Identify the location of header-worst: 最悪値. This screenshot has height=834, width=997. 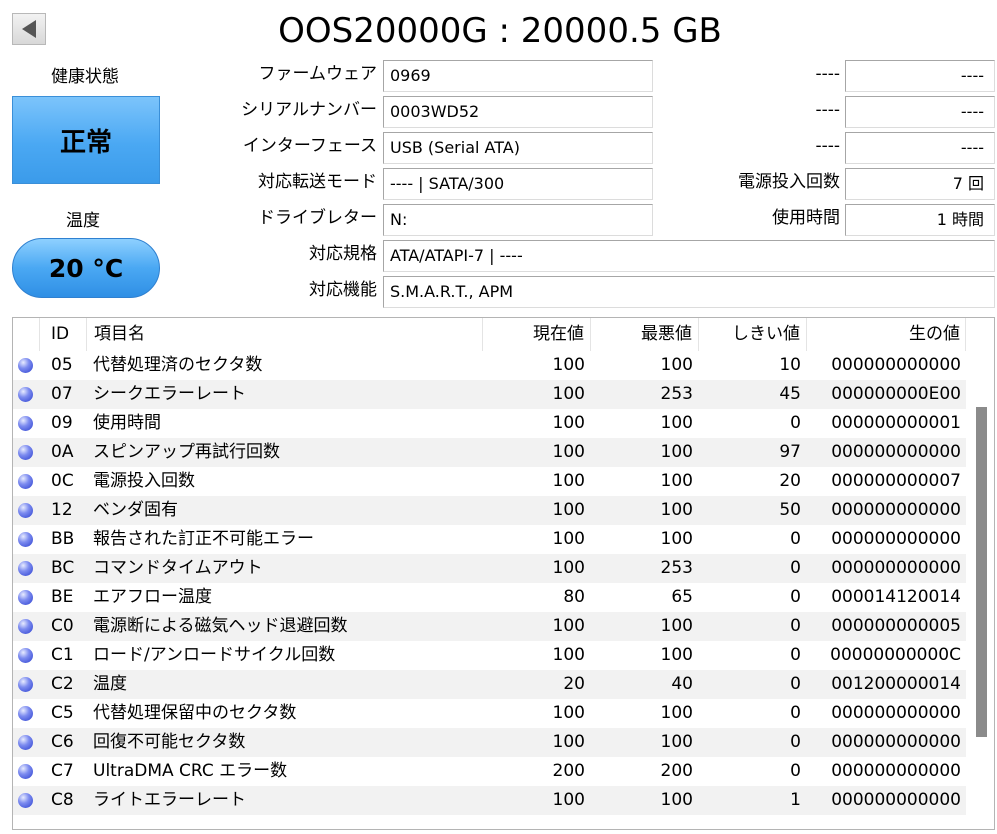
(645, 334).